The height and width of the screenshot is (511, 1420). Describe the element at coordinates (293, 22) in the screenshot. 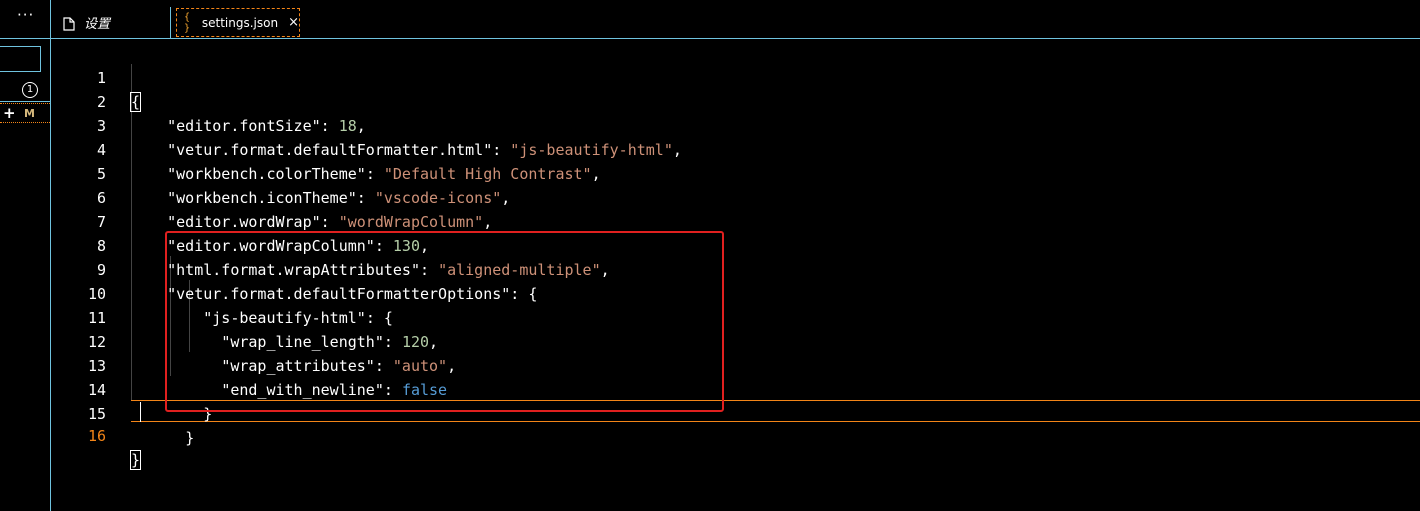

I see `close-icon: ×` at that location.